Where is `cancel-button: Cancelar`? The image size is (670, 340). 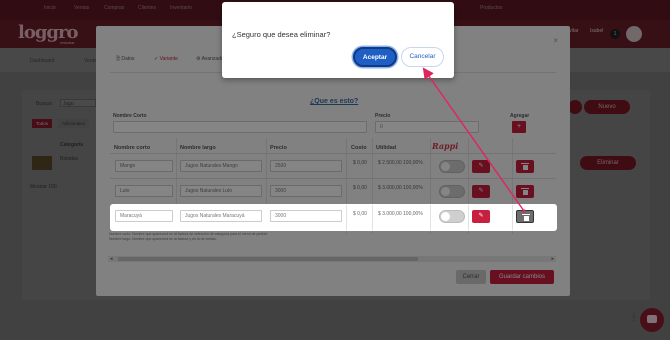
cancel-button: Cancelar is located at coordinates (422, 57).